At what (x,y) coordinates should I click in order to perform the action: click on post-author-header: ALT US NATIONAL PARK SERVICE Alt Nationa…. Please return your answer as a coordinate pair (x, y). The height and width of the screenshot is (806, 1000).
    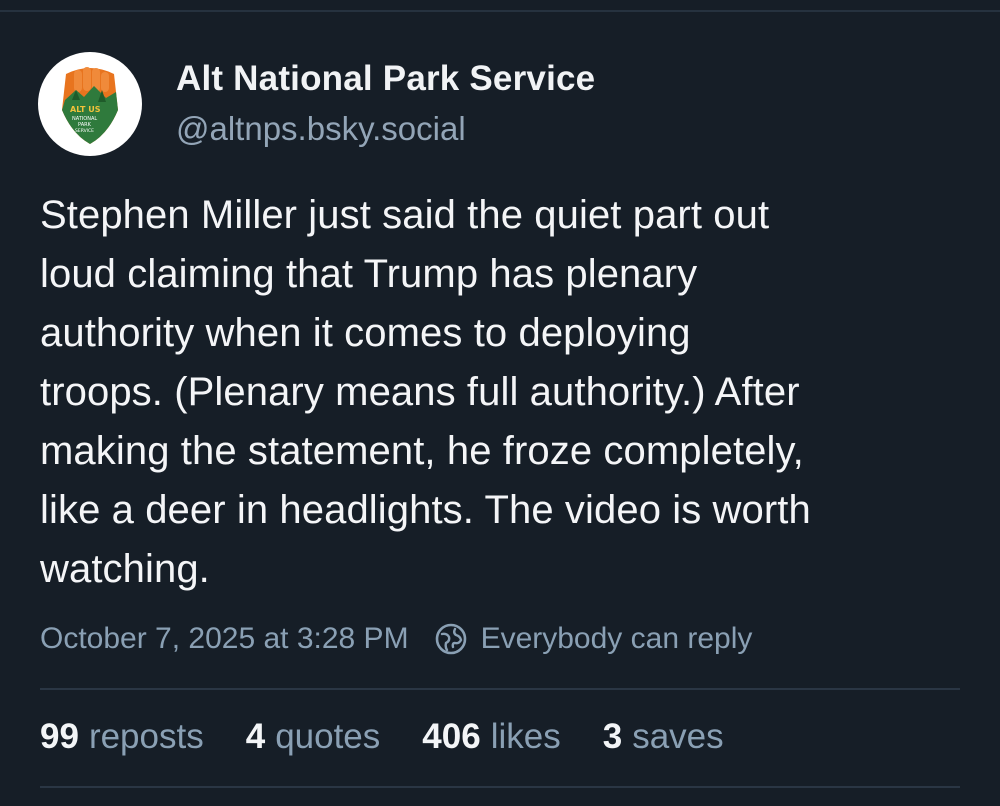
    Looking at the image, I should click on (316, 104).